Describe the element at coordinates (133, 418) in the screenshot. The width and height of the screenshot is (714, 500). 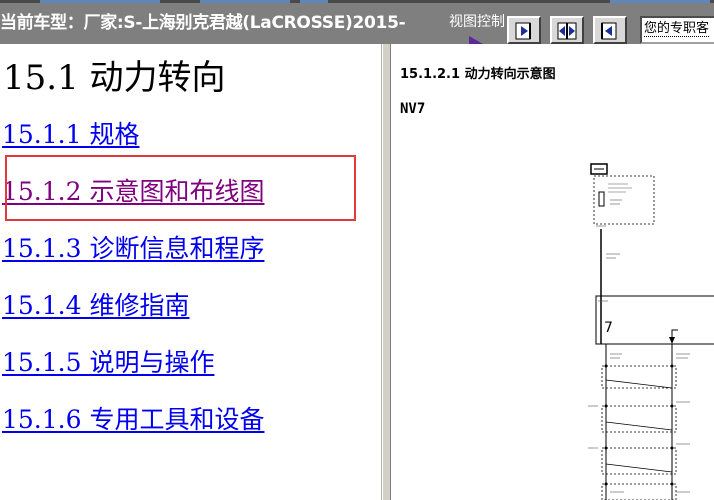
I see `toc-link-special-tools: 15.1.6 专用工具和设备` at that location.